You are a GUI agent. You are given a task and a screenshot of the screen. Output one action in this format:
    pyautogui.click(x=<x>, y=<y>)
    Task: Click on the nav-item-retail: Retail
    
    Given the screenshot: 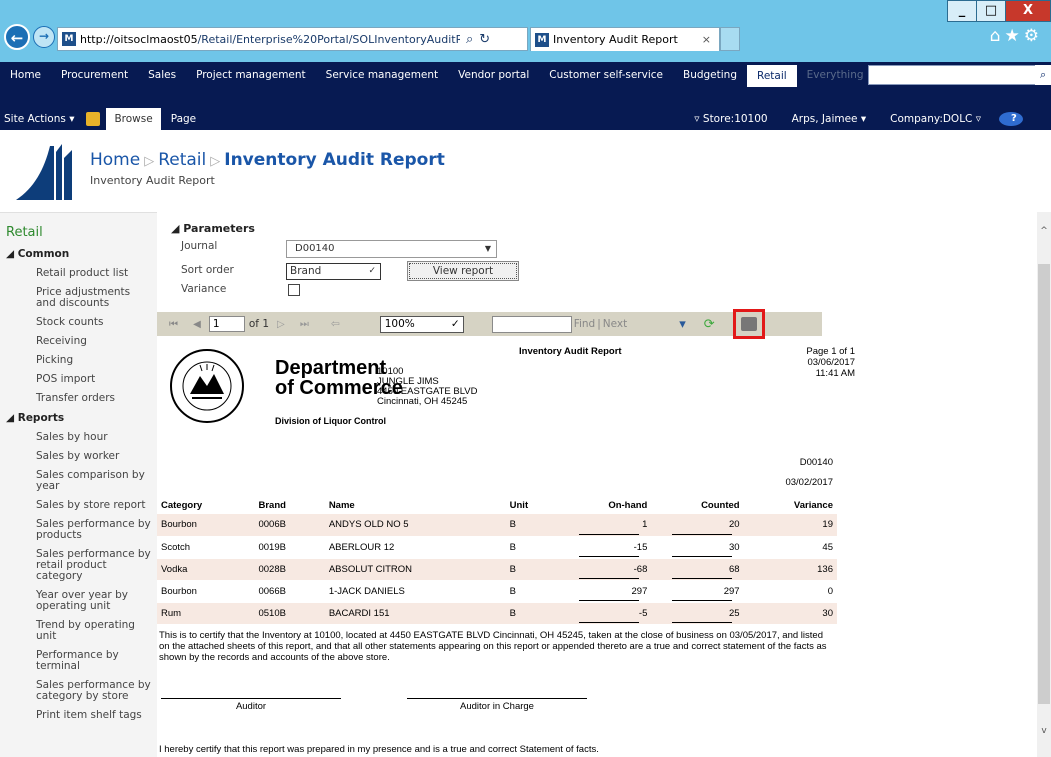 What is the action you would take?
    pyautogui.click(x=772, y=76)
    